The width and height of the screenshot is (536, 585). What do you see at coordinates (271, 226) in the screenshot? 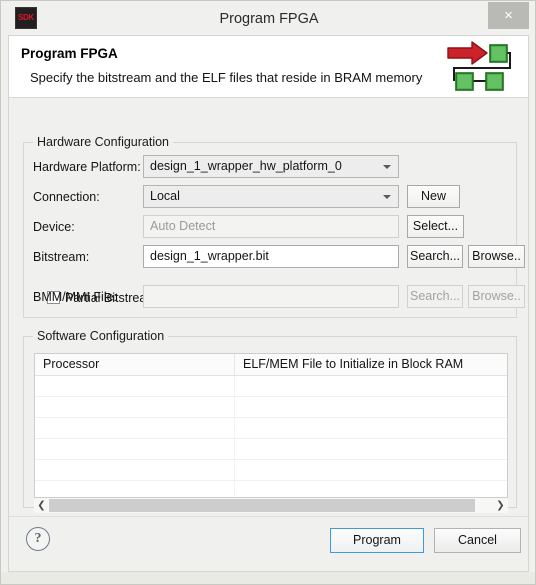
I see `device-input: Auto Detect` at bounding box center [271, 226].